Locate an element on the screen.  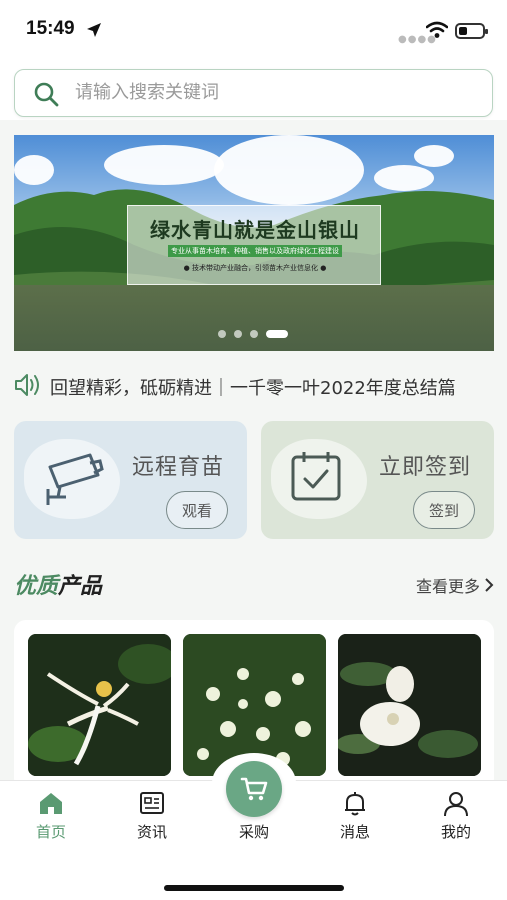
wifi-icon is located at coordinates (437, 32).